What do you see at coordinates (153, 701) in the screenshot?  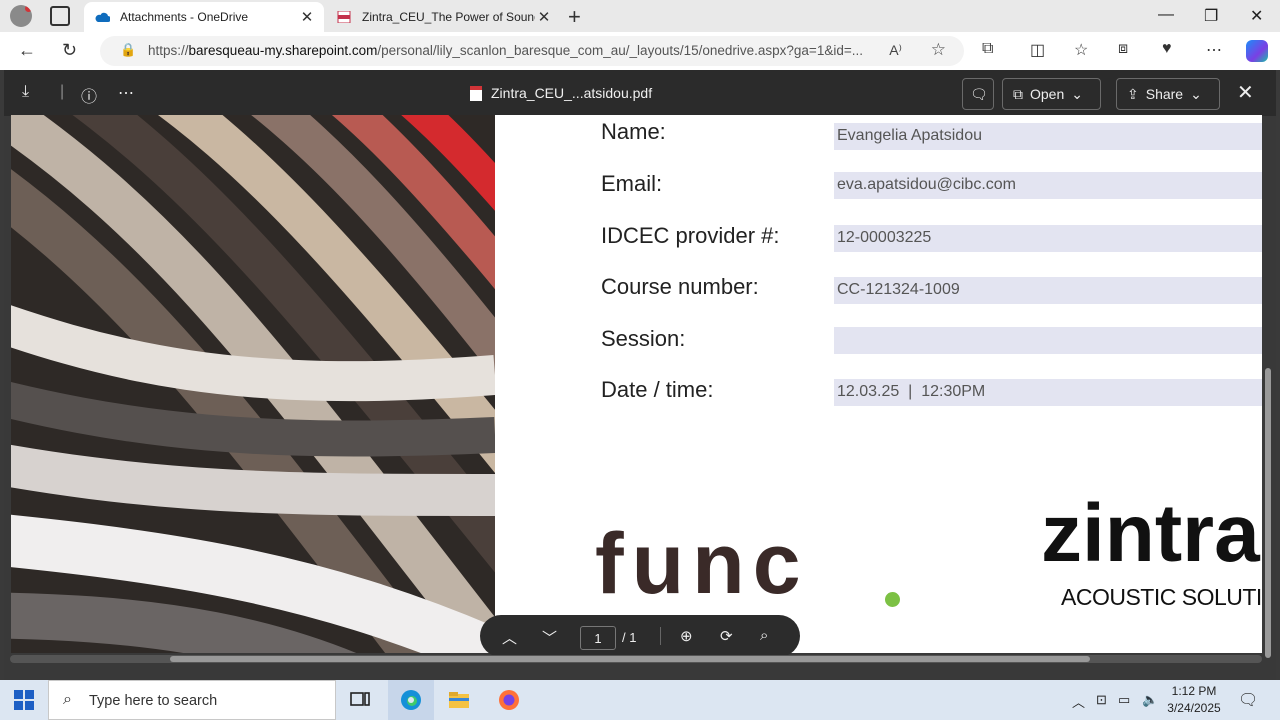 I see `search-placeholder: Type here to search` at bounding box center [153, 701].